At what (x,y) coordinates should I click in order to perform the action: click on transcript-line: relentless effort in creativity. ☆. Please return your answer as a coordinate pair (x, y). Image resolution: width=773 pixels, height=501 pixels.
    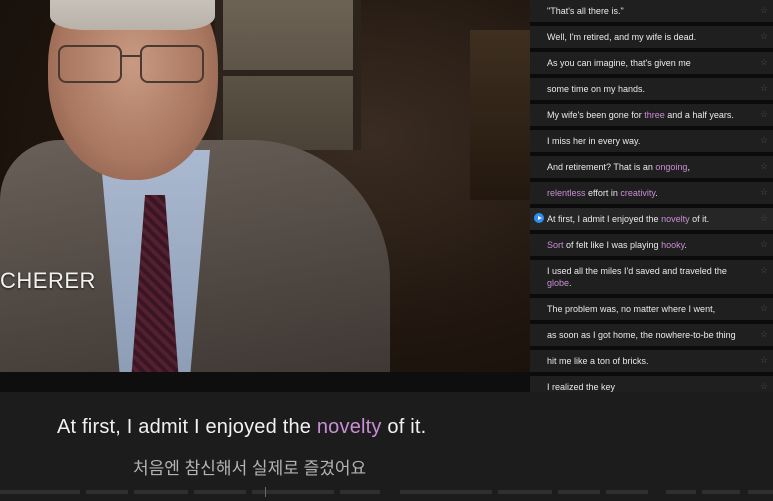
    Looking at the image, I should click on (651, 193).